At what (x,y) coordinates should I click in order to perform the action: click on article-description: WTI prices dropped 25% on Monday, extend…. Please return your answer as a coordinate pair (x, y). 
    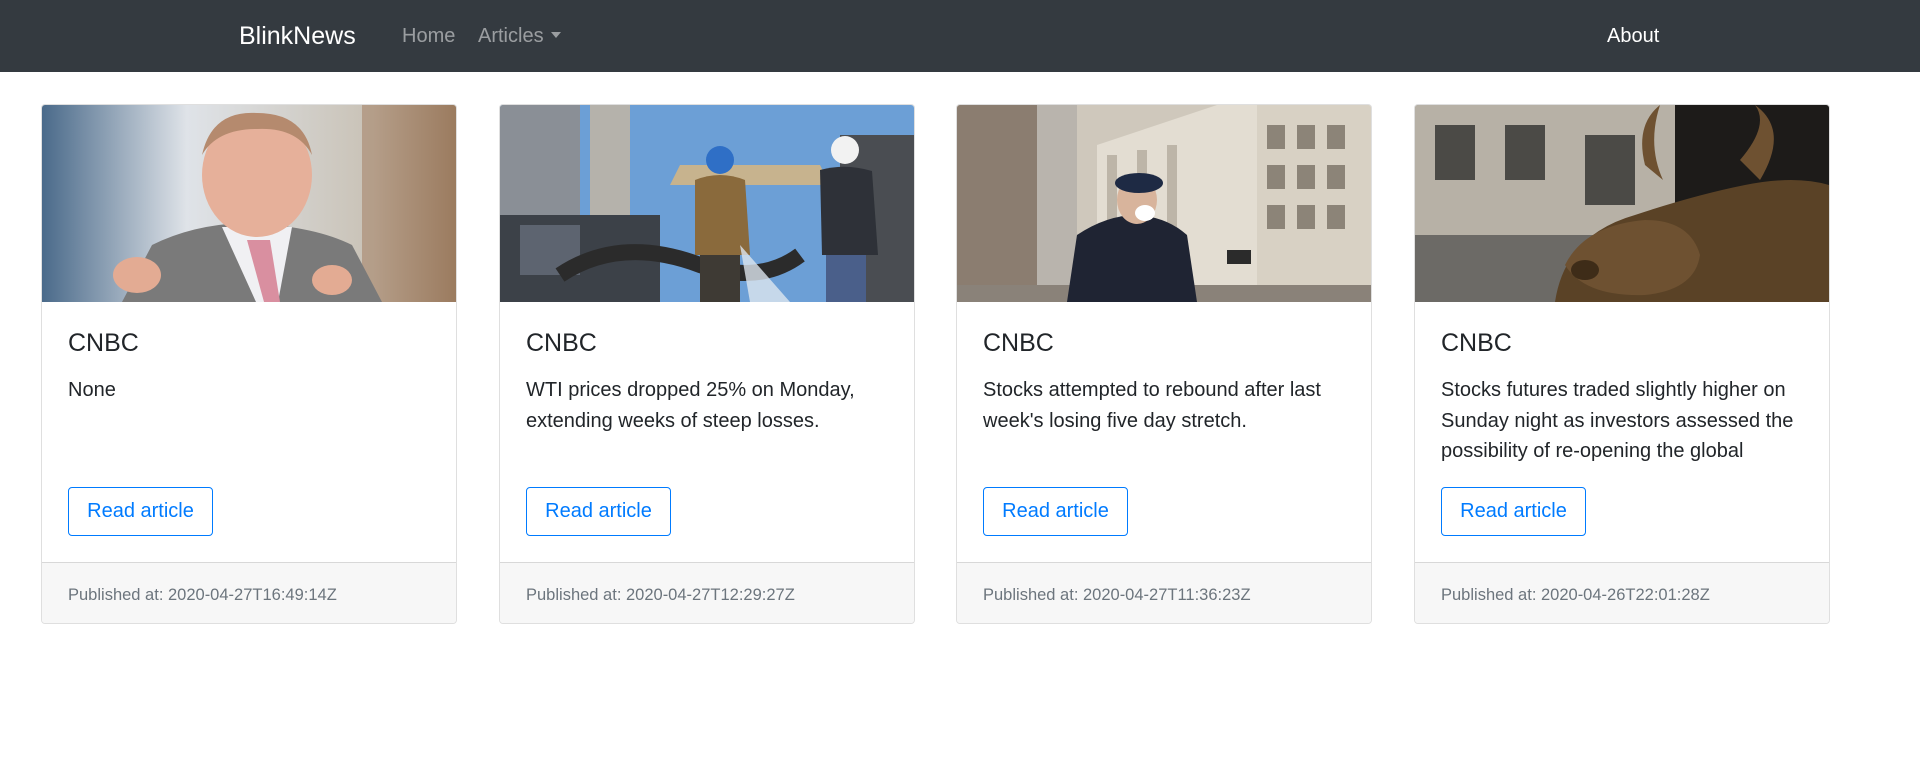
    Looking at the image, I should click on (690, 405).